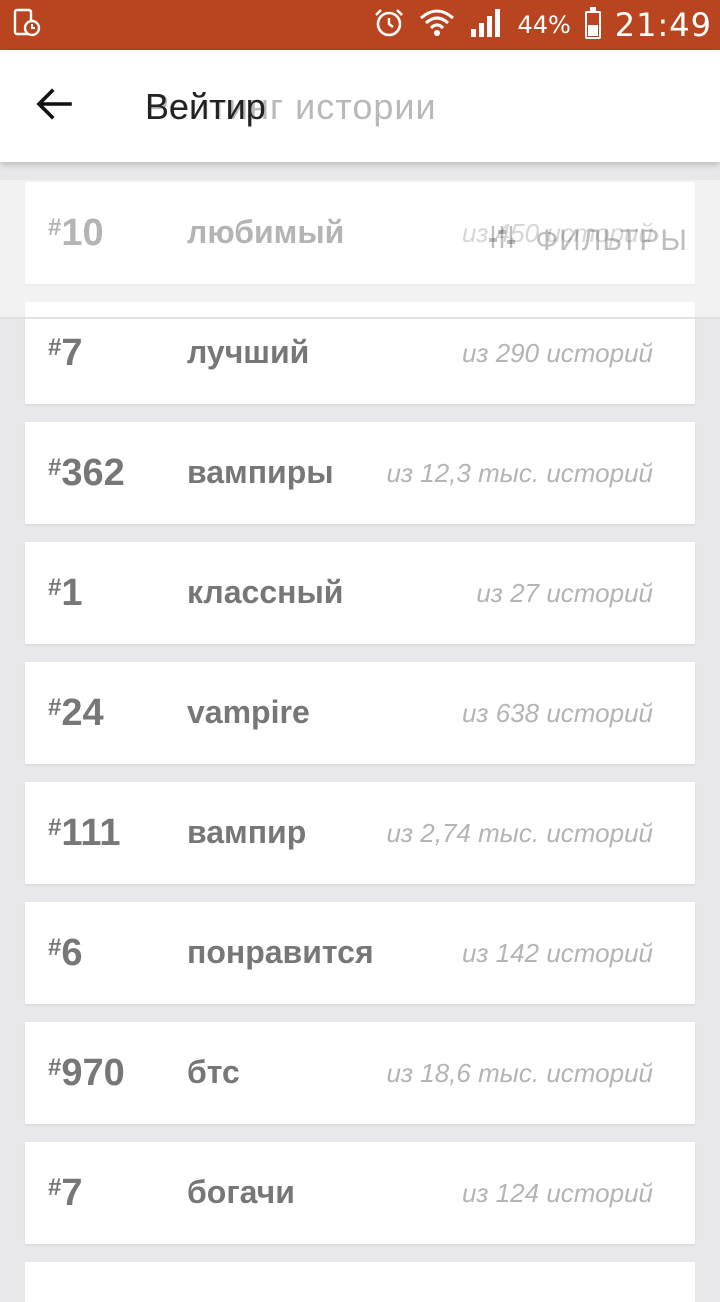 Image resolution: width=720 pixels, height=1302 pixels. Describe the element at coordinates (557, 713) in the screenshot. I see `story-count: из 638 историй` at that location.